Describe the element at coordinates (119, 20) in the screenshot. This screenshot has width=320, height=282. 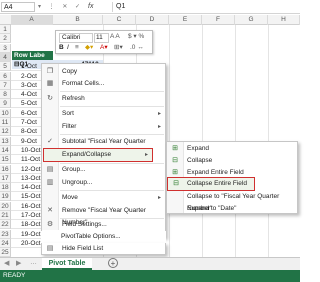
I see `column-header: C` at that location.